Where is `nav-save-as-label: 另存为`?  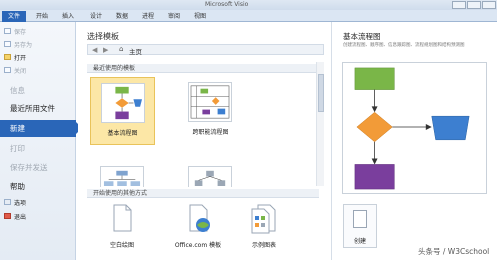
nav-save-as-label: 另存为 is located at coordinates (23, 45).